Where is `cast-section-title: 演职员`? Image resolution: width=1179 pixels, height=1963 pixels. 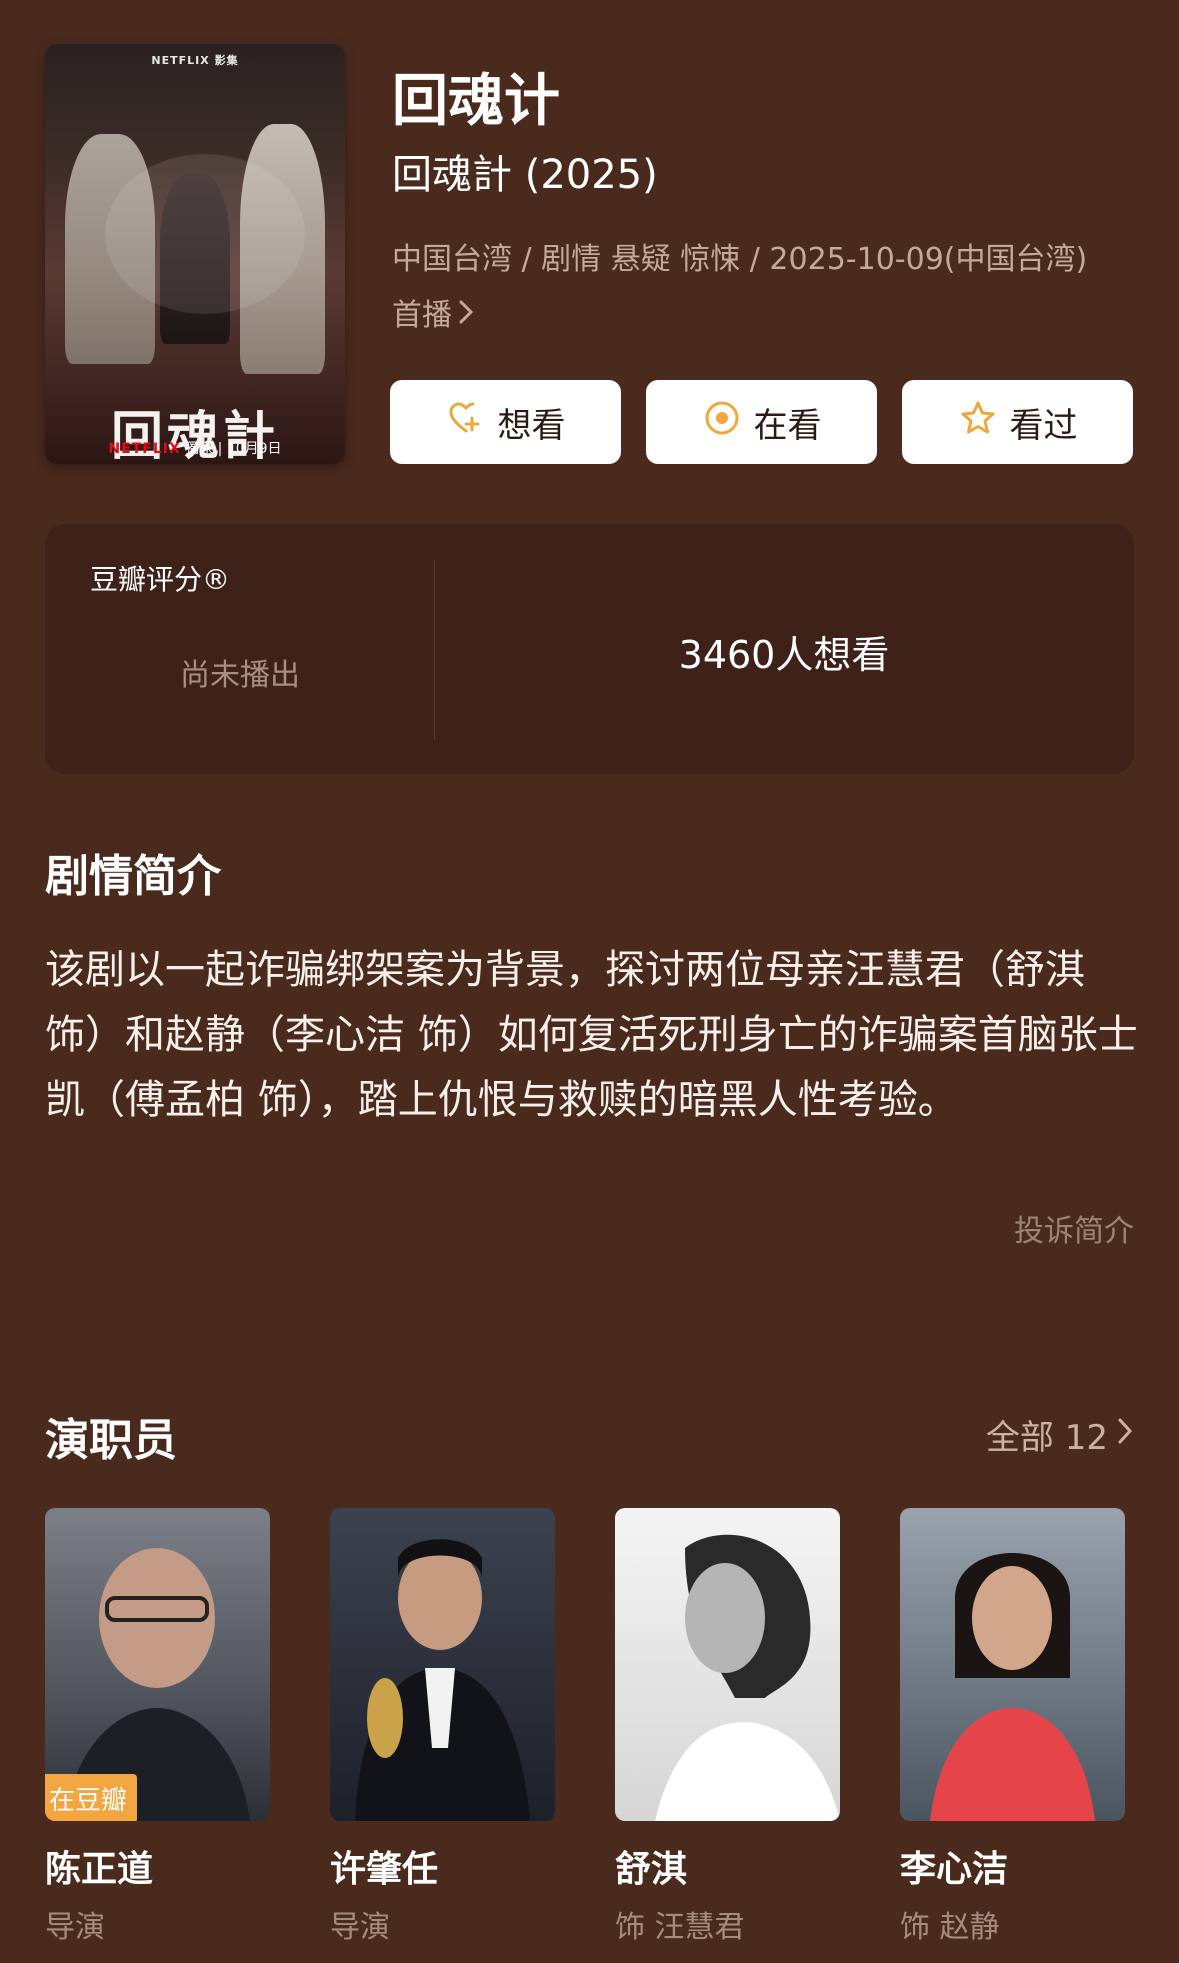 cast-section-title: 演职员 is located at coordinates (111, 1440).